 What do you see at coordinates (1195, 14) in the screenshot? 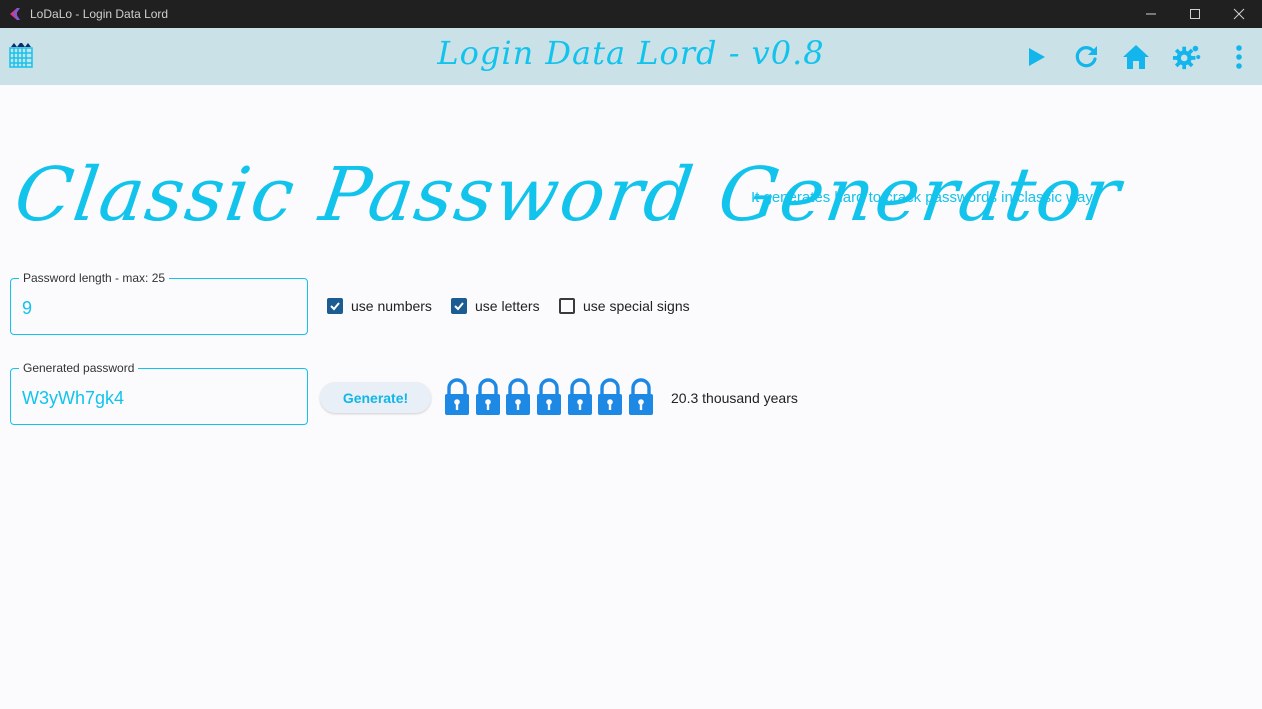
I see `maximize-icon` at bounding box center [1195, 14].